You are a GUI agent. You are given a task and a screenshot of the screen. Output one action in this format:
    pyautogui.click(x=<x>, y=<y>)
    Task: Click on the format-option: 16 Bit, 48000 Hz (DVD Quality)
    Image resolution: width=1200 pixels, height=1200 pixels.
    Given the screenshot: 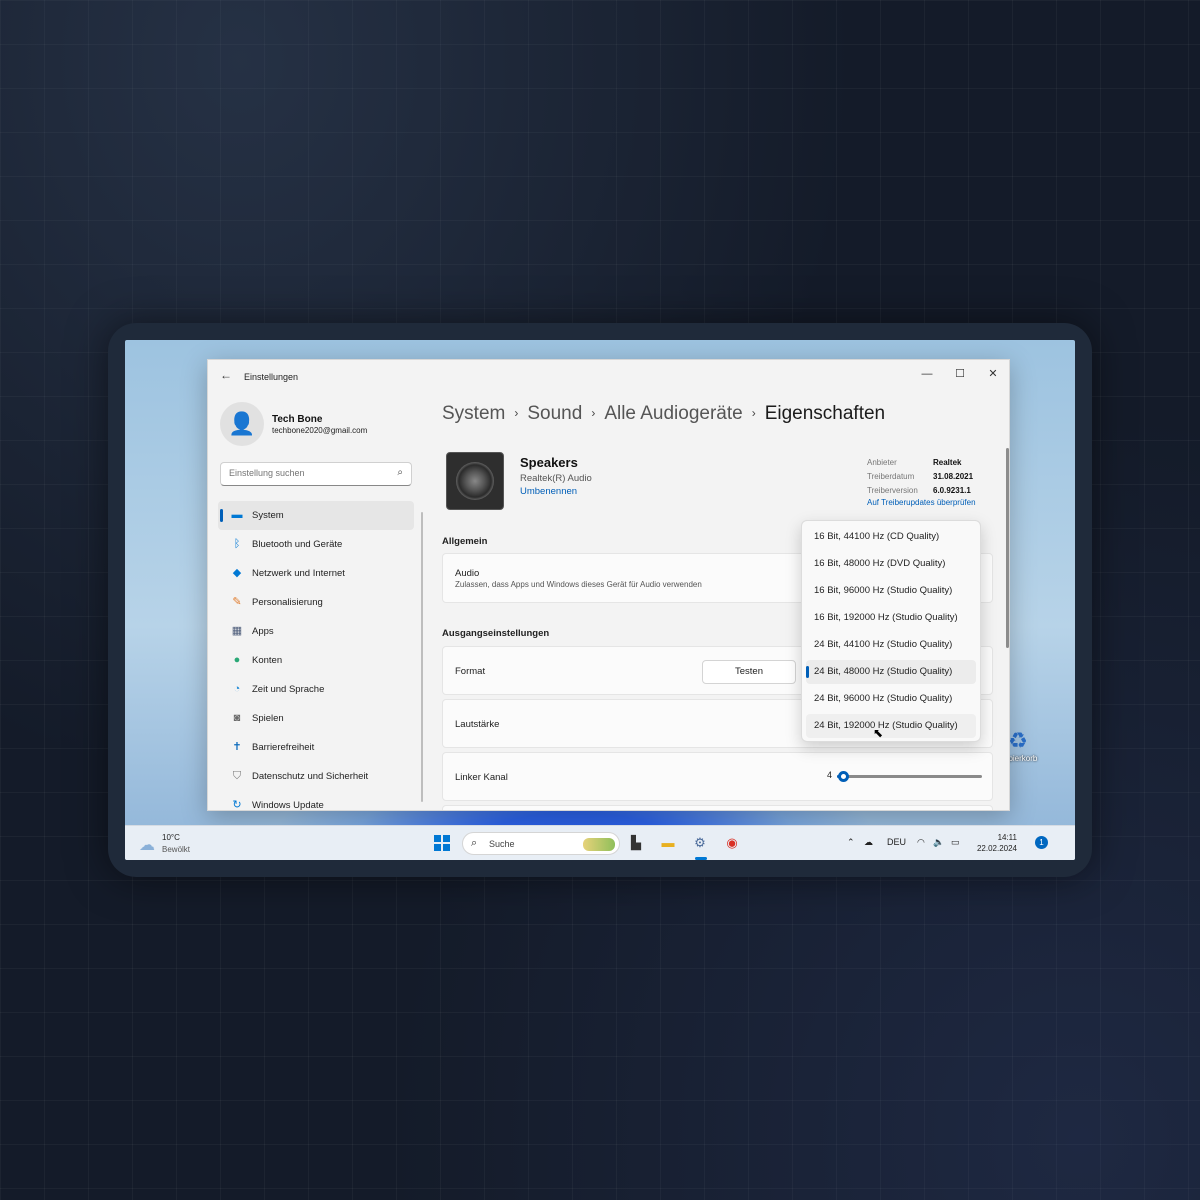 What is the action you would take?
    pyautogui.click(x=891, y=564)
    